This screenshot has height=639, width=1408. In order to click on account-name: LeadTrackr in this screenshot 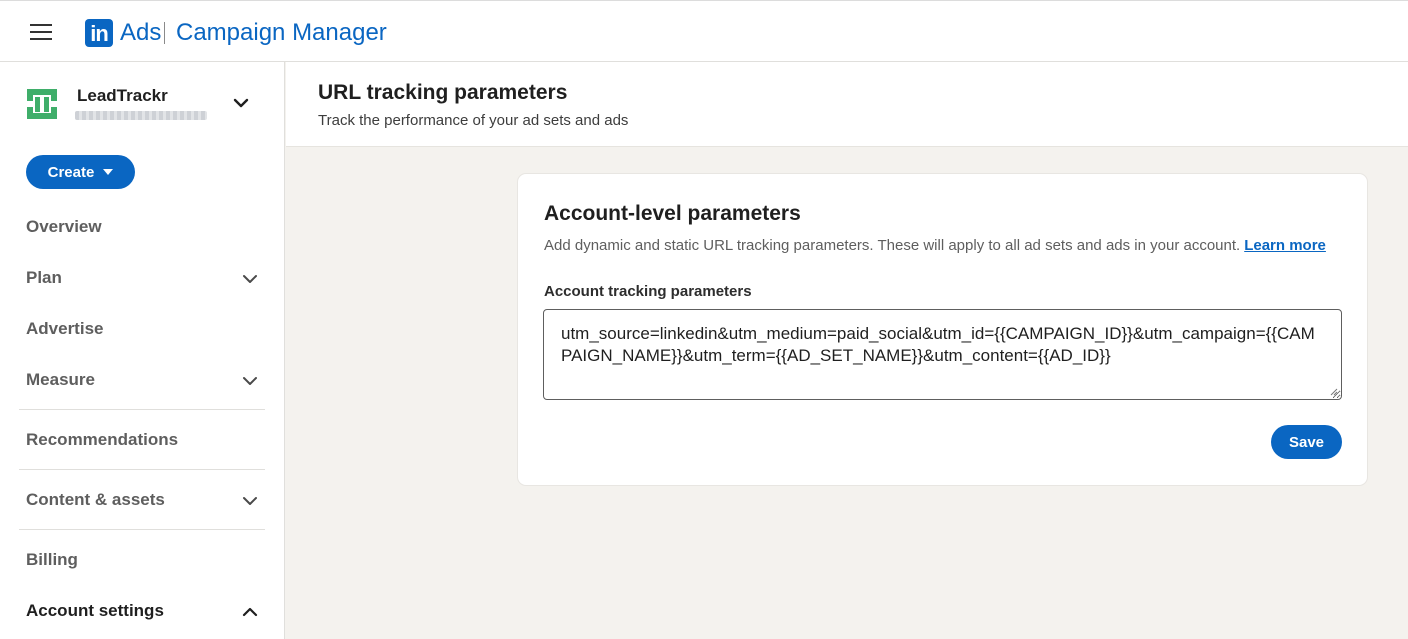, I will do `click(122, 95)`.